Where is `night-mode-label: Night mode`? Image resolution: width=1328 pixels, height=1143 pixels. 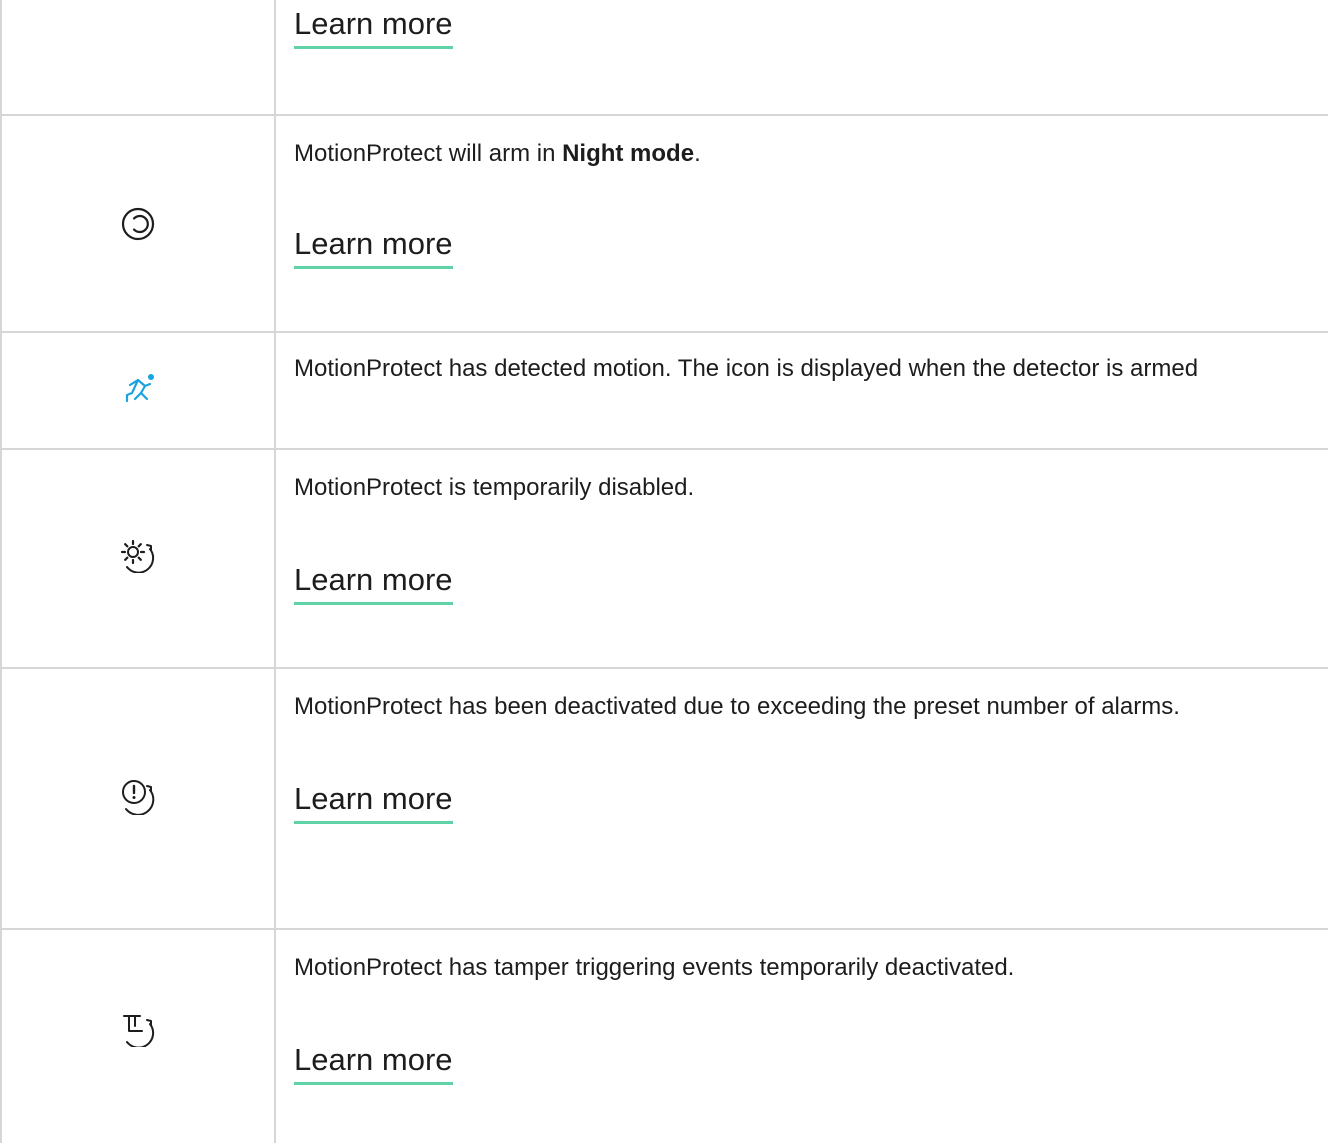 night-mode-label: Night mode is located at coordinates (628, 153).